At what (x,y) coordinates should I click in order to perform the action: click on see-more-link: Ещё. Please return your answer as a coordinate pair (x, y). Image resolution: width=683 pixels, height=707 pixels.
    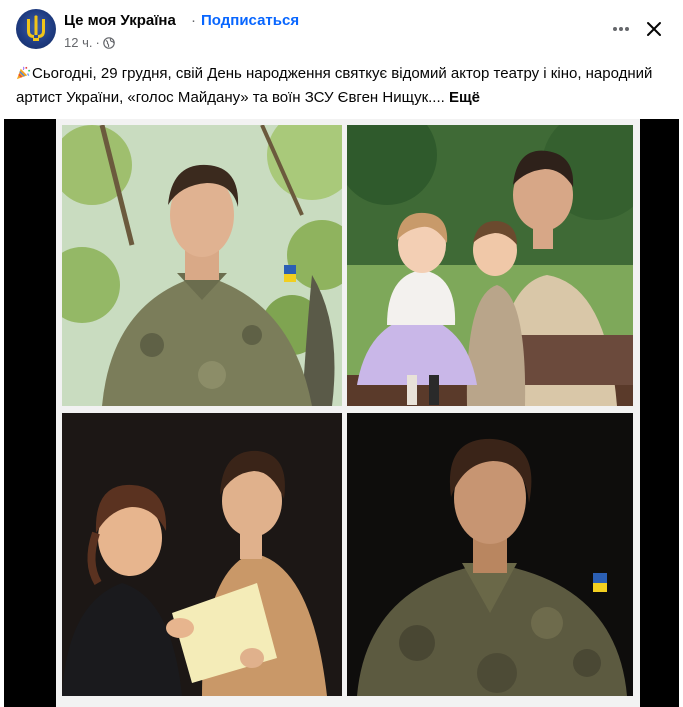
    Looking at the image, I should click on (464, 97).